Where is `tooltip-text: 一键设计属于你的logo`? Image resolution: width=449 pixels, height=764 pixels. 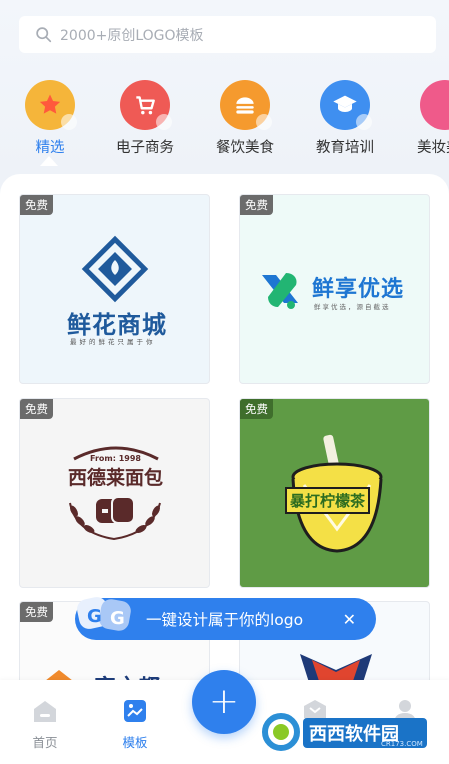
tooltip-text: 一键设计属于你的logo is located at coordinates (225, 620).